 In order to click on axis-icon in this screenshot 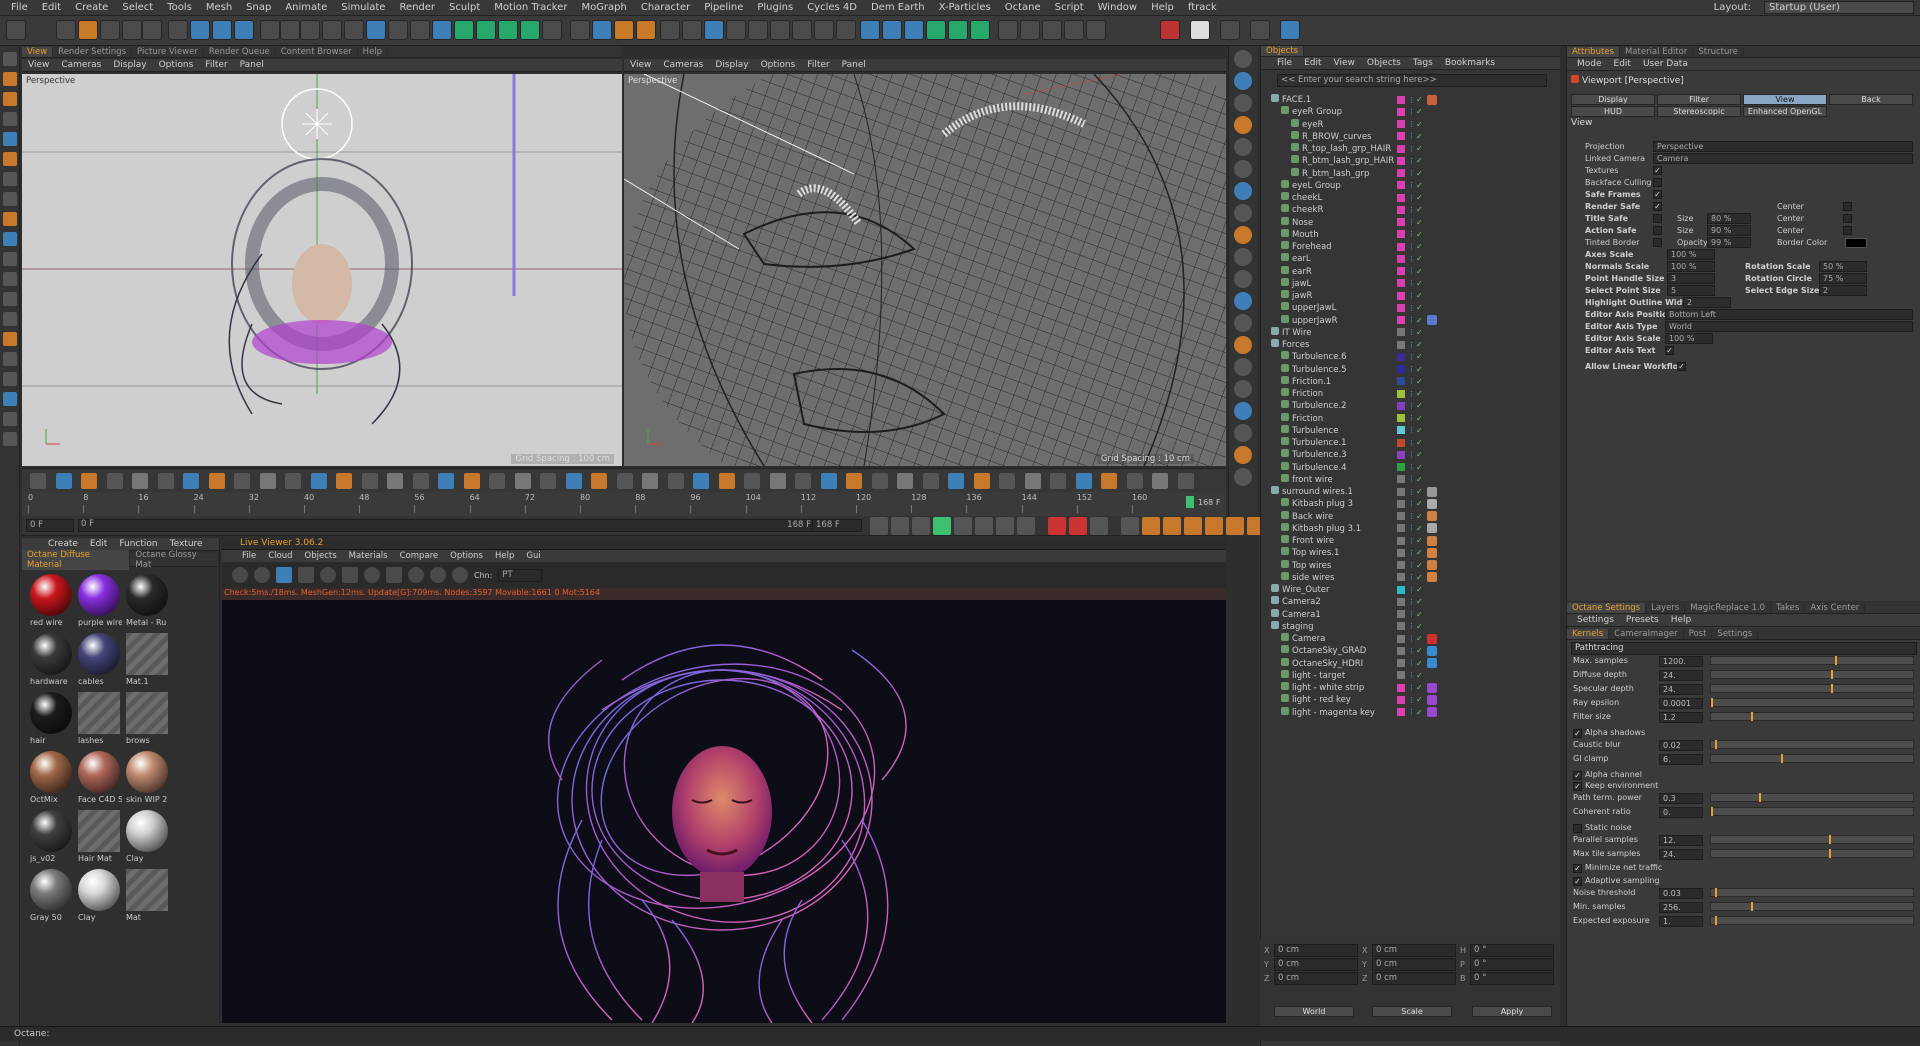, I will do `click(670, 30)`.